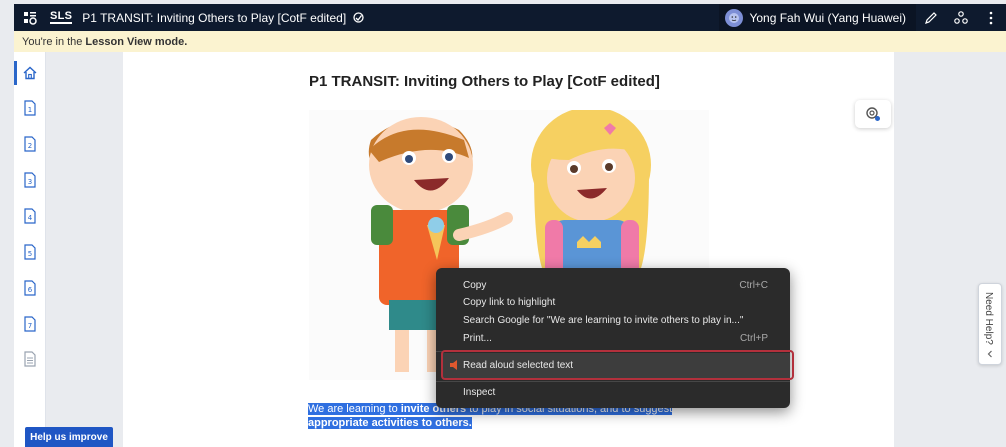  I want to click on rail-page-7: 7, so click(30, 324).